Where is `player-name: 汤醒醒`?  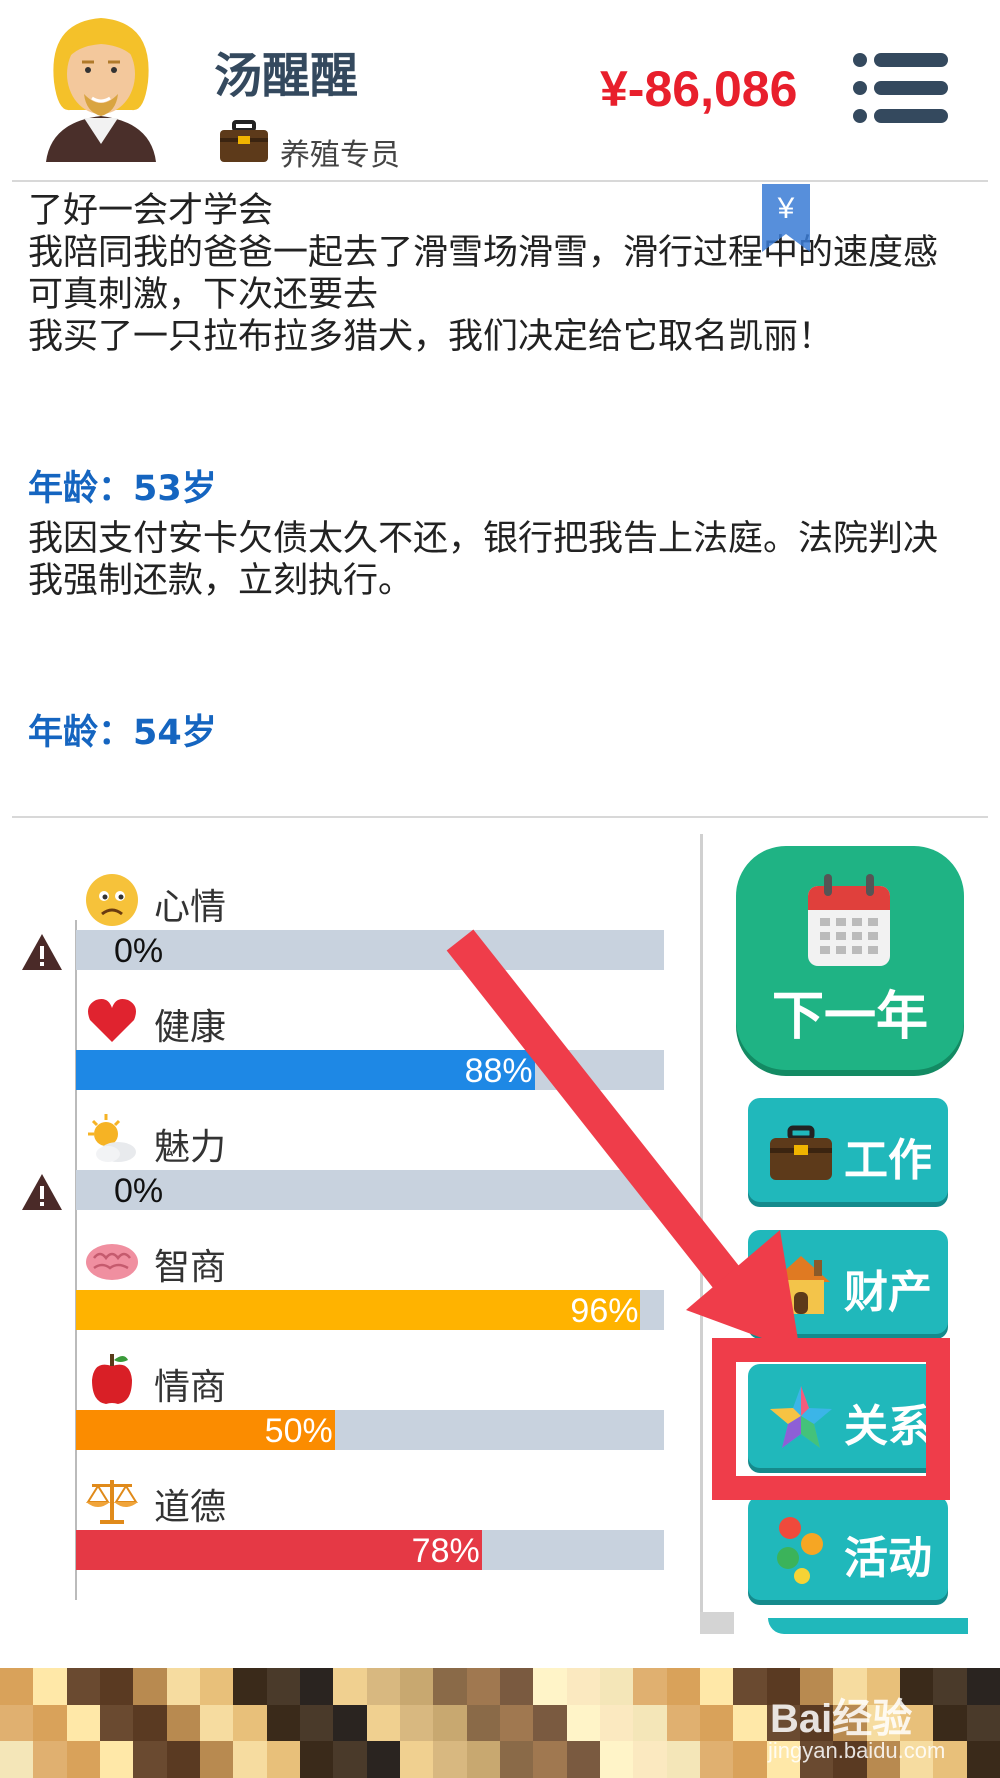 player-name: 汤醒醒 is located at coordinates (286, 76).